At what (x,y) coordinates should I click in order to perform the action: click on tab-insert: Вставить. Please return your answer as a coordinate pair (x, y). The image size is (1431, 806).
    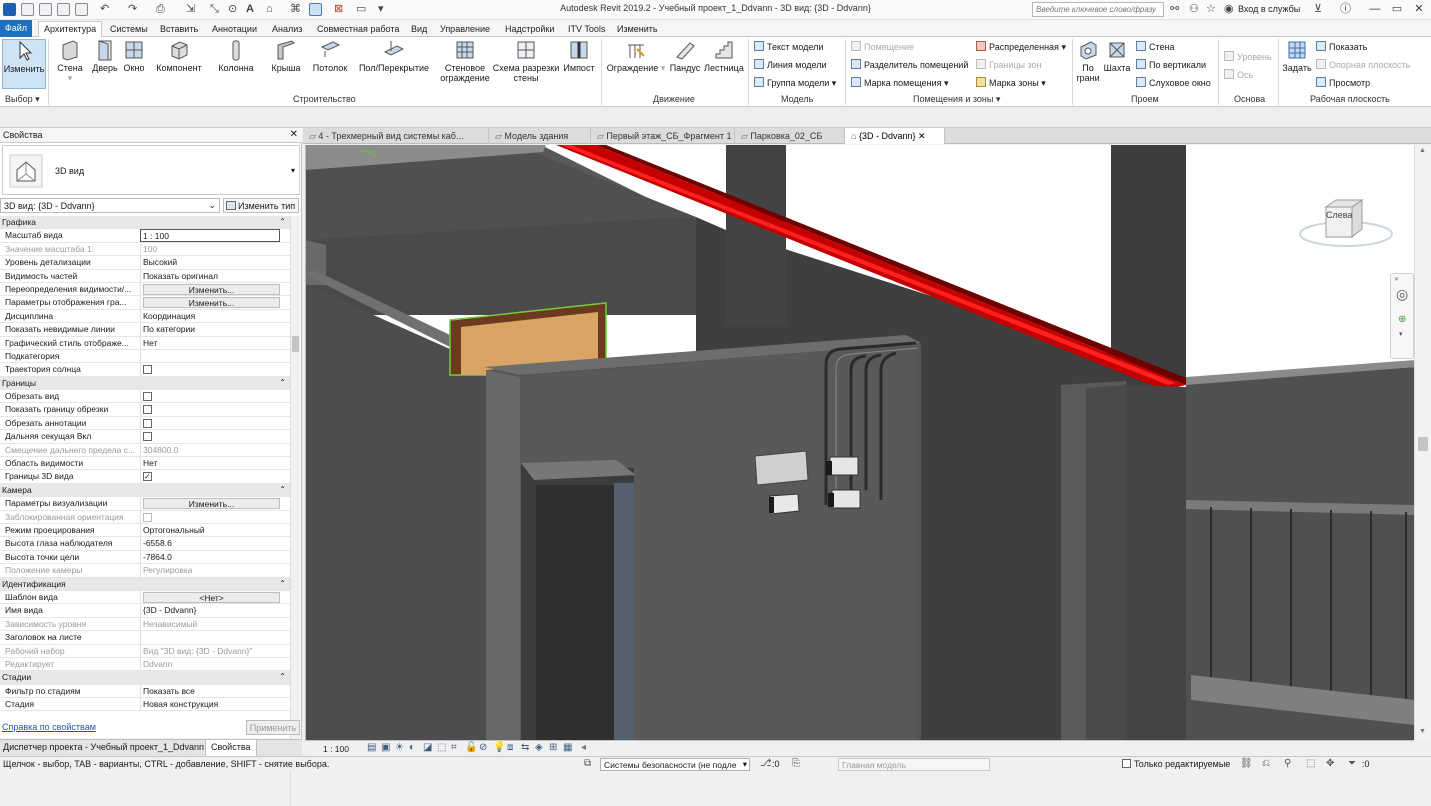
    Looking at the image, I should click on (179, 29).